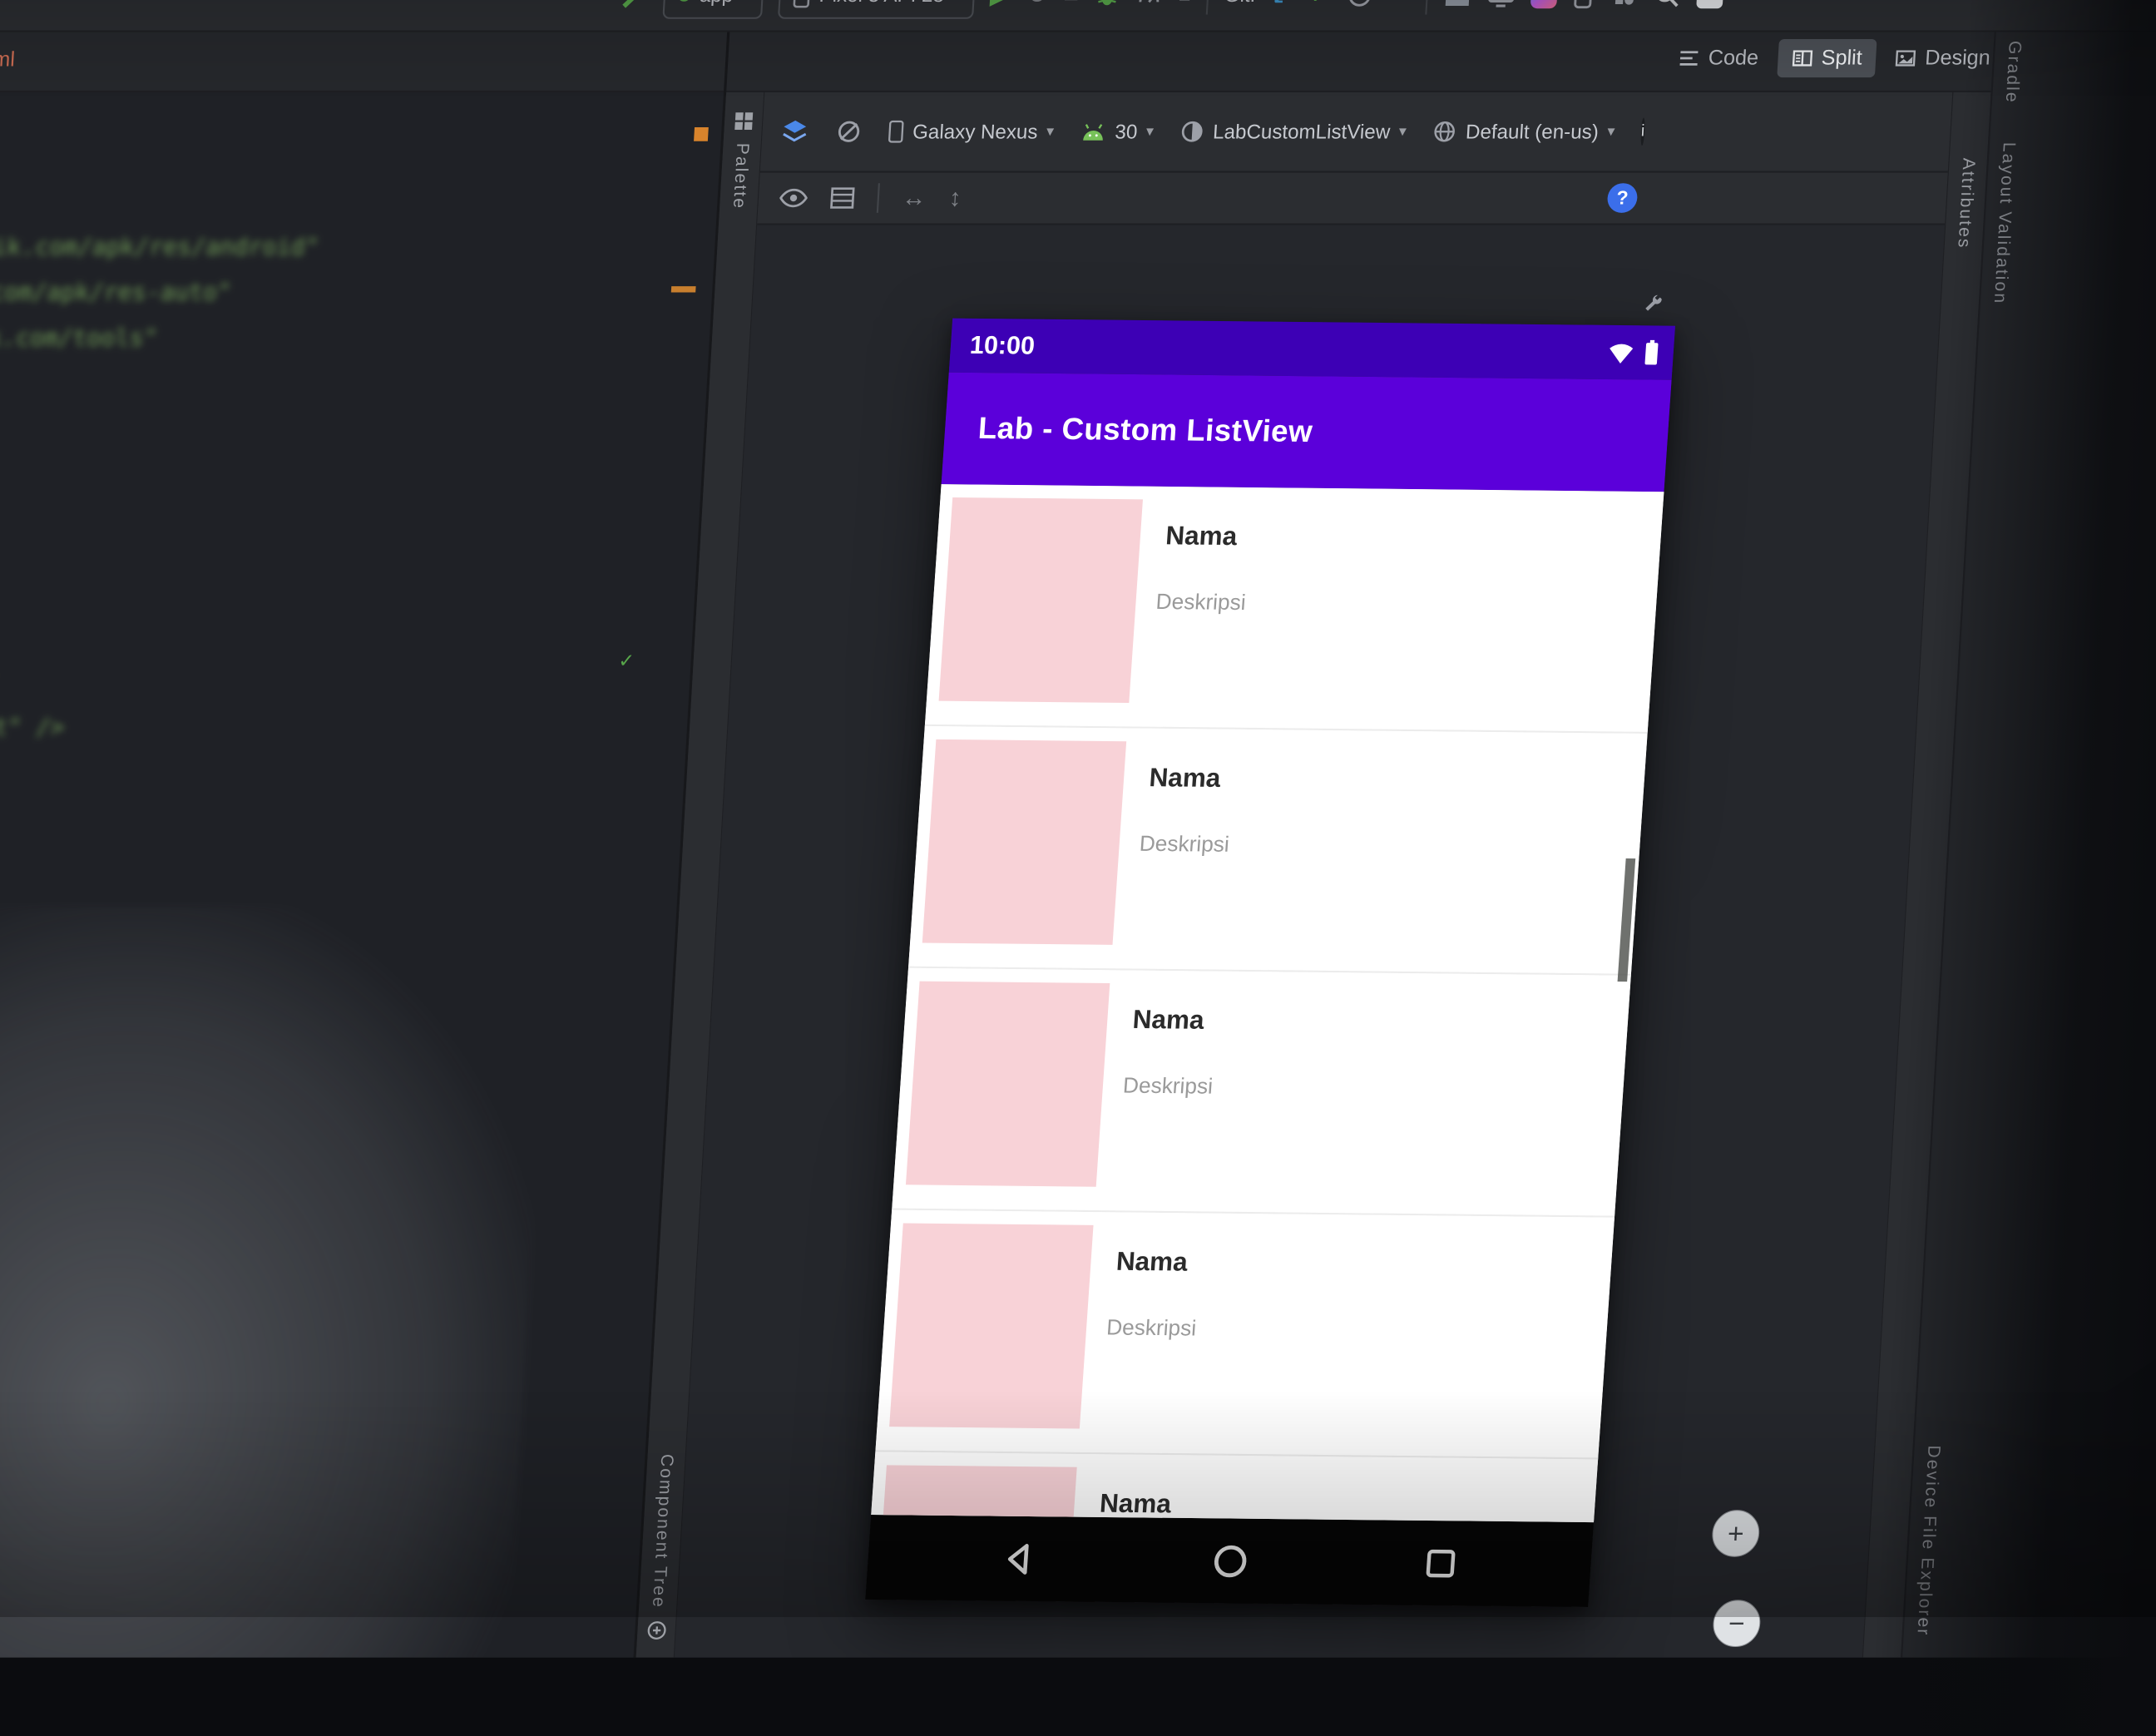 The height and width of the screenshot is (1736, 2156). What do you see at coordinates (2012, 73) in the screenshot?
I see `gradle-tab: Gradle` at bounding box center [2012, 73].